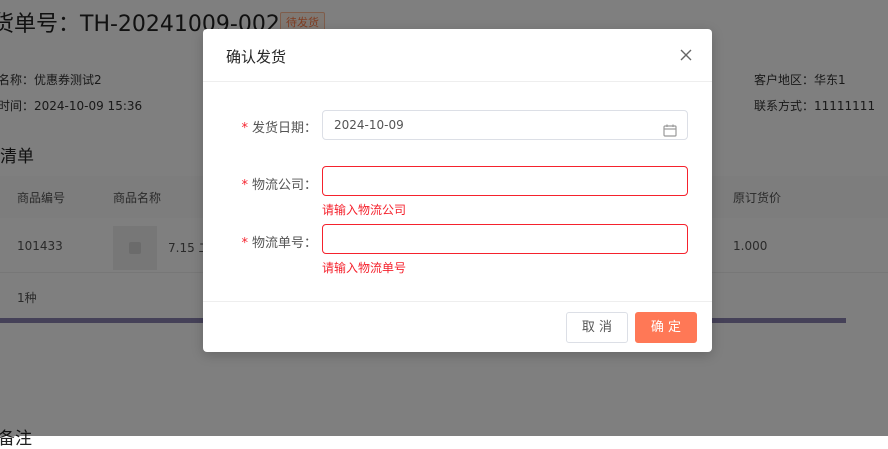  Describe the element at coordinates (284, 243) in the screenshot. I see `tracking-number-label: 物流单号：` at that location.